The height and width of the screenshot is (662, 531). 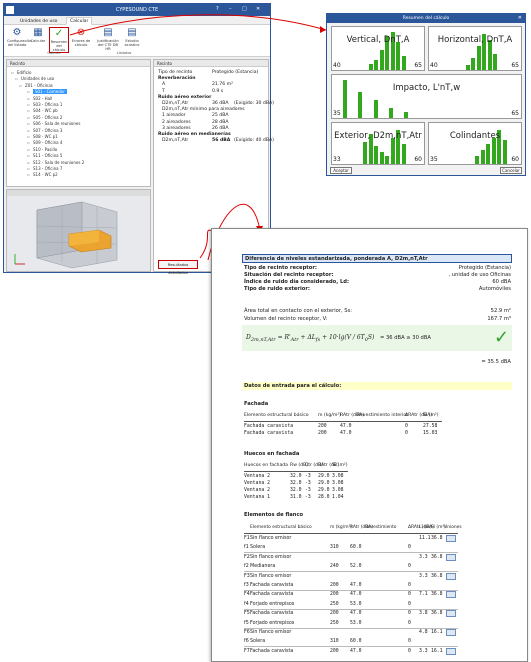 I want to click on summary-panel: Horizontal, DnT,A 40 65, so click(x=475, y=48).